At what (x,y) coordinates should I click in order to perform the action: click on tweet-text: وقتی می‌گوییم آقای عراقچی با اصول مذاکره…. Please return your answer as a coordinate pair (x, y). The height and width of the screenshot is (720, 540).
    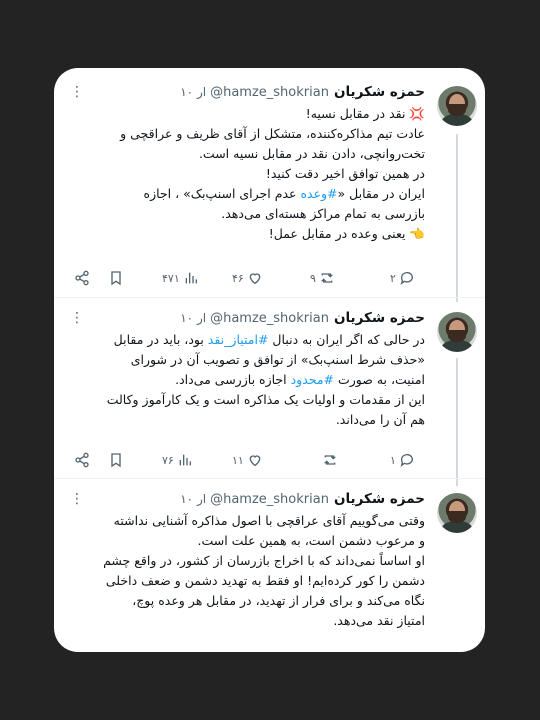
    Looking at the image, I should click on (249, 571).